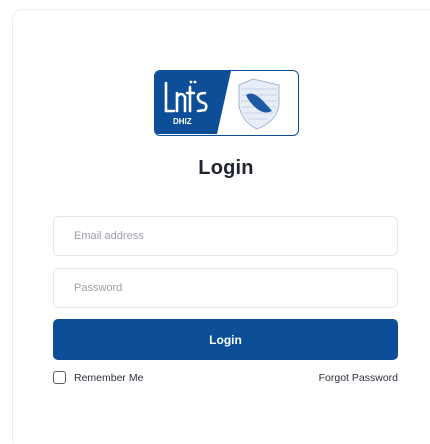 This screenshot has width=430, height=444. What do you see at coordinates (217, 102) in the screenshot?
I see `brand-logo-graphic: DHIZ` at bounding box center [217, 102].